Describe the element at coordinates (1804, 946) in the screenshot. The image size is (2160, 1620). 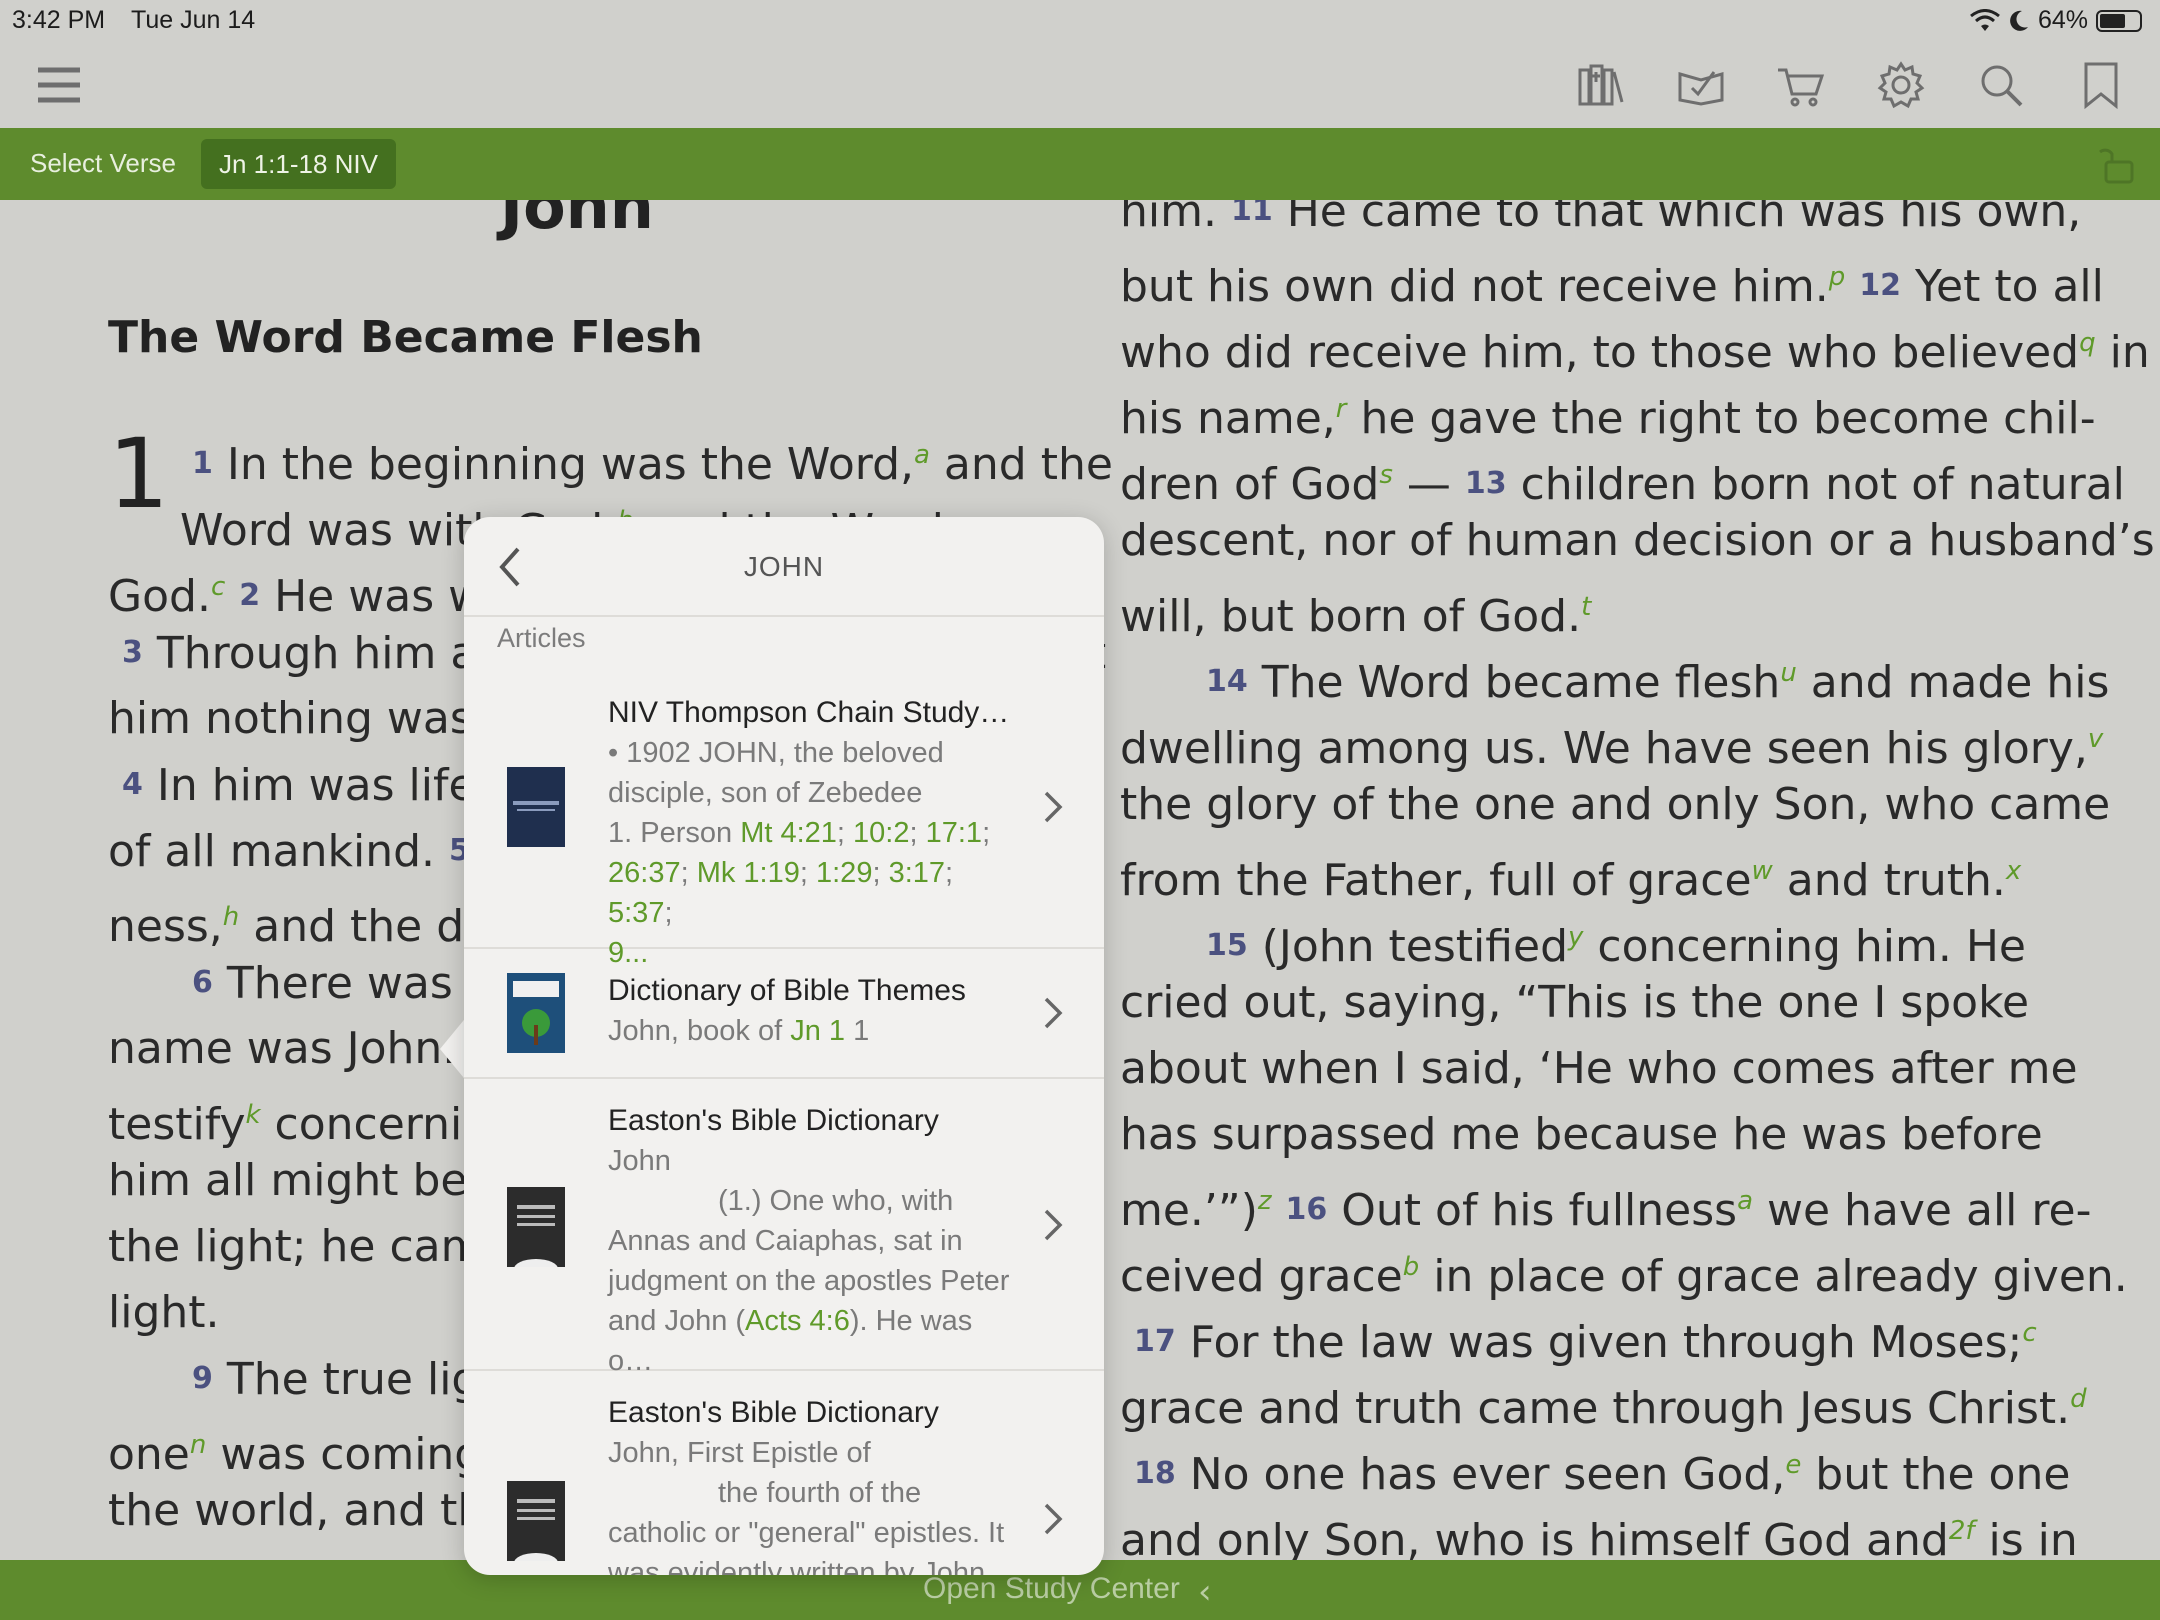
I see `verse-text: concerning him. He` at that location.